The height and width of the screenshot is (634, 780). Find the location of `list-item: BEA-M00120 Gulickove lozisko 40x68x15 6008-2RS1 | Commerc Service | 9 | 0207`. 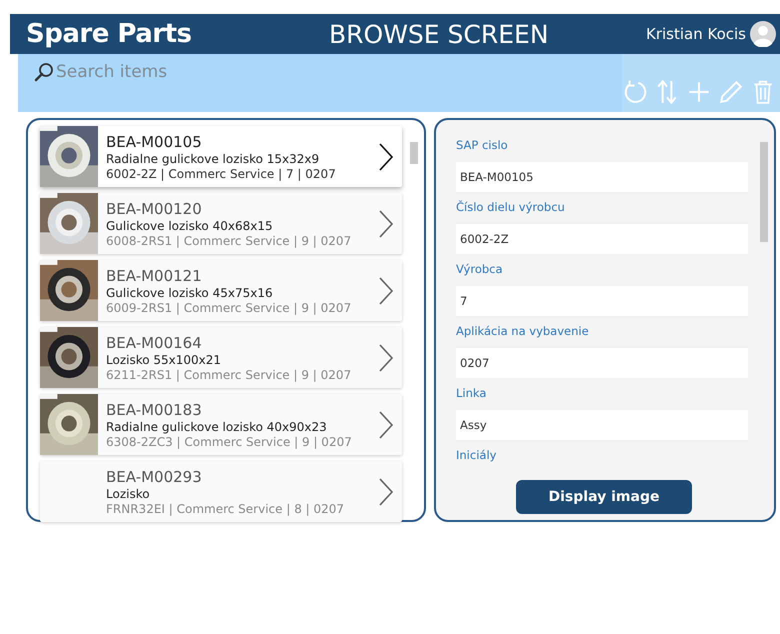

list-item: BEA-M00120 Gulickove lozisko 40x68x15 6008-2RS1 | Commerc Service | 9 | 0207 is located at coordinates (221, 223).